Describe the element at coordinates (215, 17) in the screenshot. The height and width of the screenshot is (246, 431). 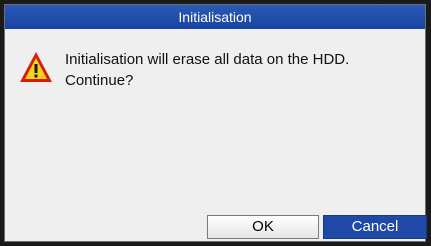
I see `dialog-title: Initialisation` at that location.